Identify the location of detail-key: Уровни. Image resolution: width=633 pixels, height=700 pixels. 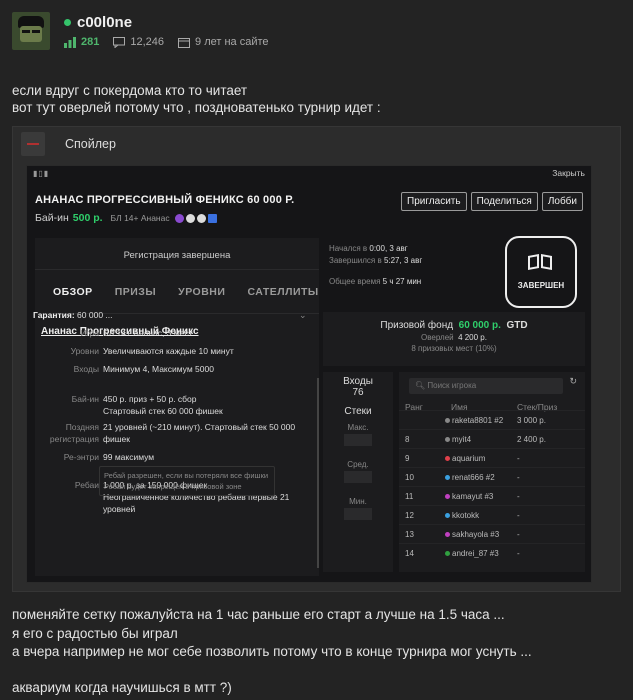
(84, 351).